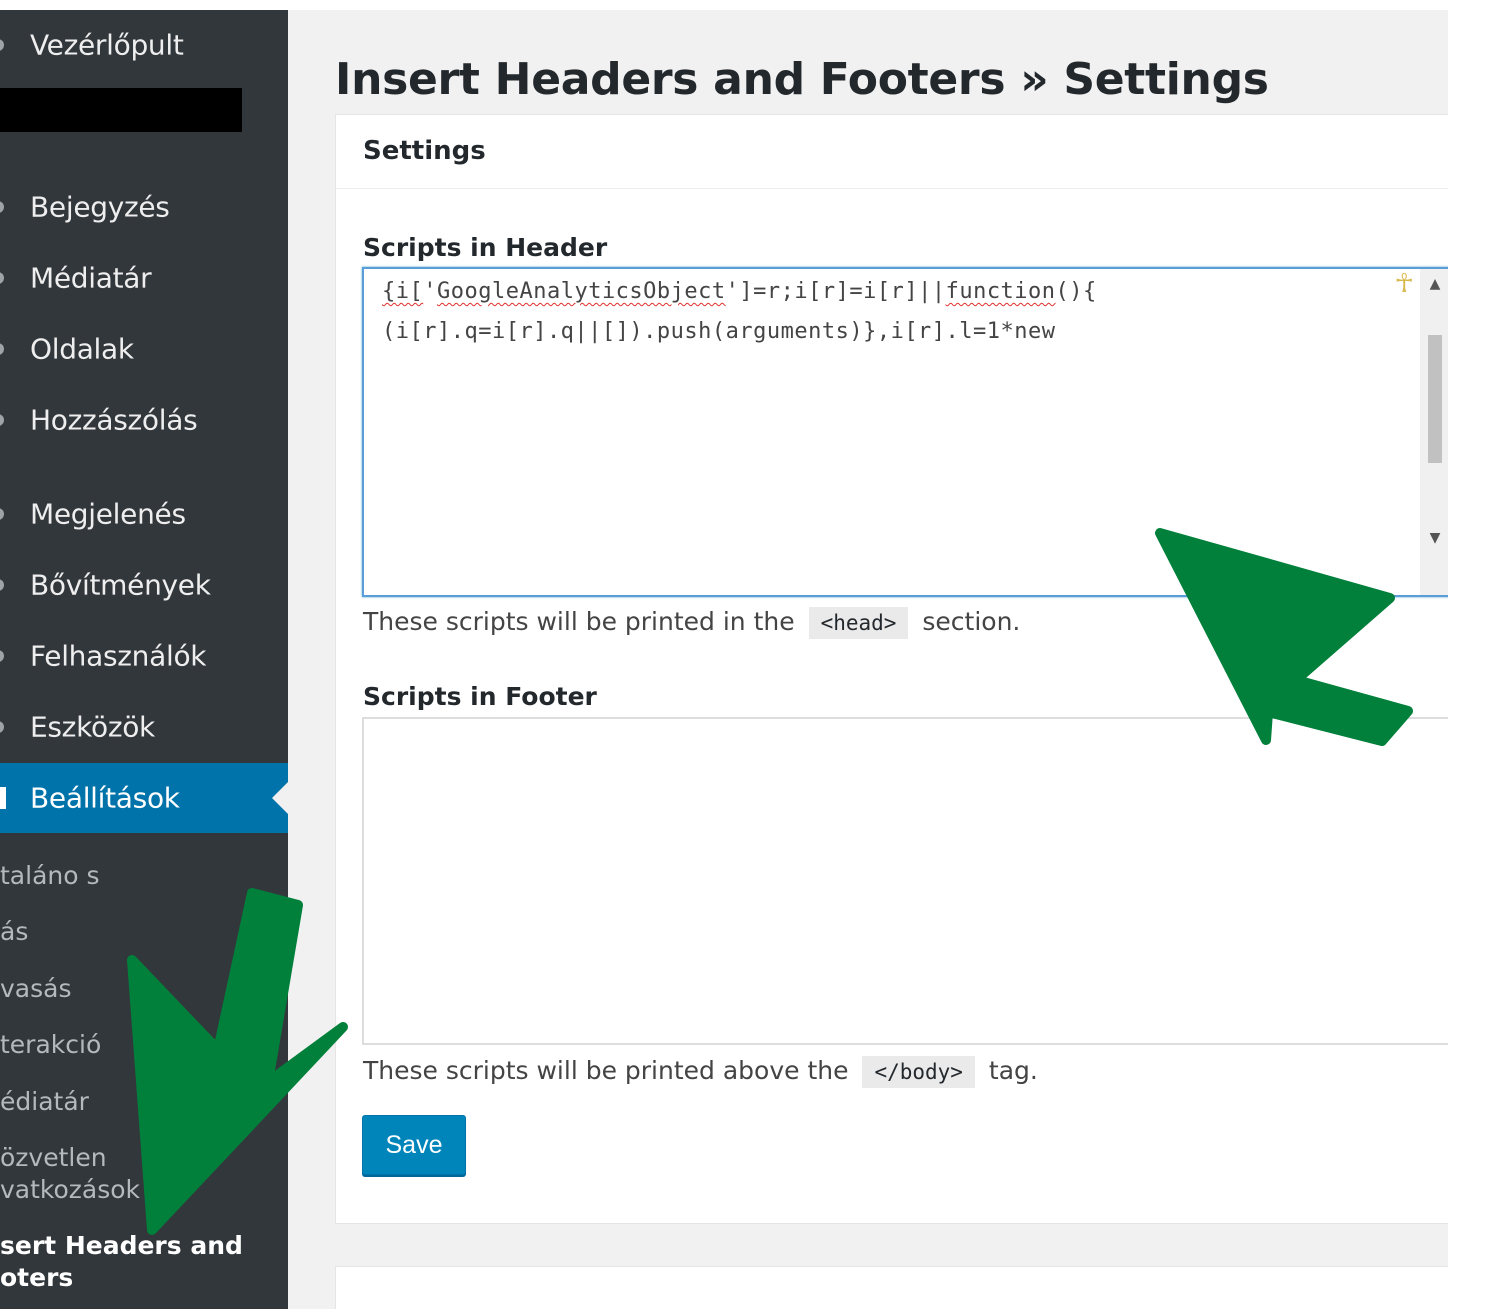  I want to click on redacted-block, so click(121, 110).